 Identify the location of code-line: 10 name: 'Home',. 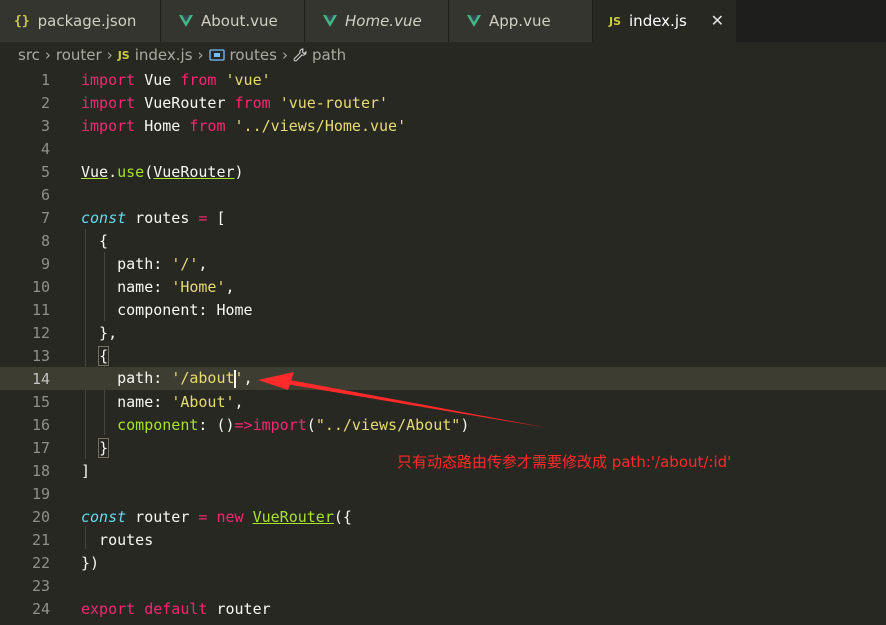
(443, 286).